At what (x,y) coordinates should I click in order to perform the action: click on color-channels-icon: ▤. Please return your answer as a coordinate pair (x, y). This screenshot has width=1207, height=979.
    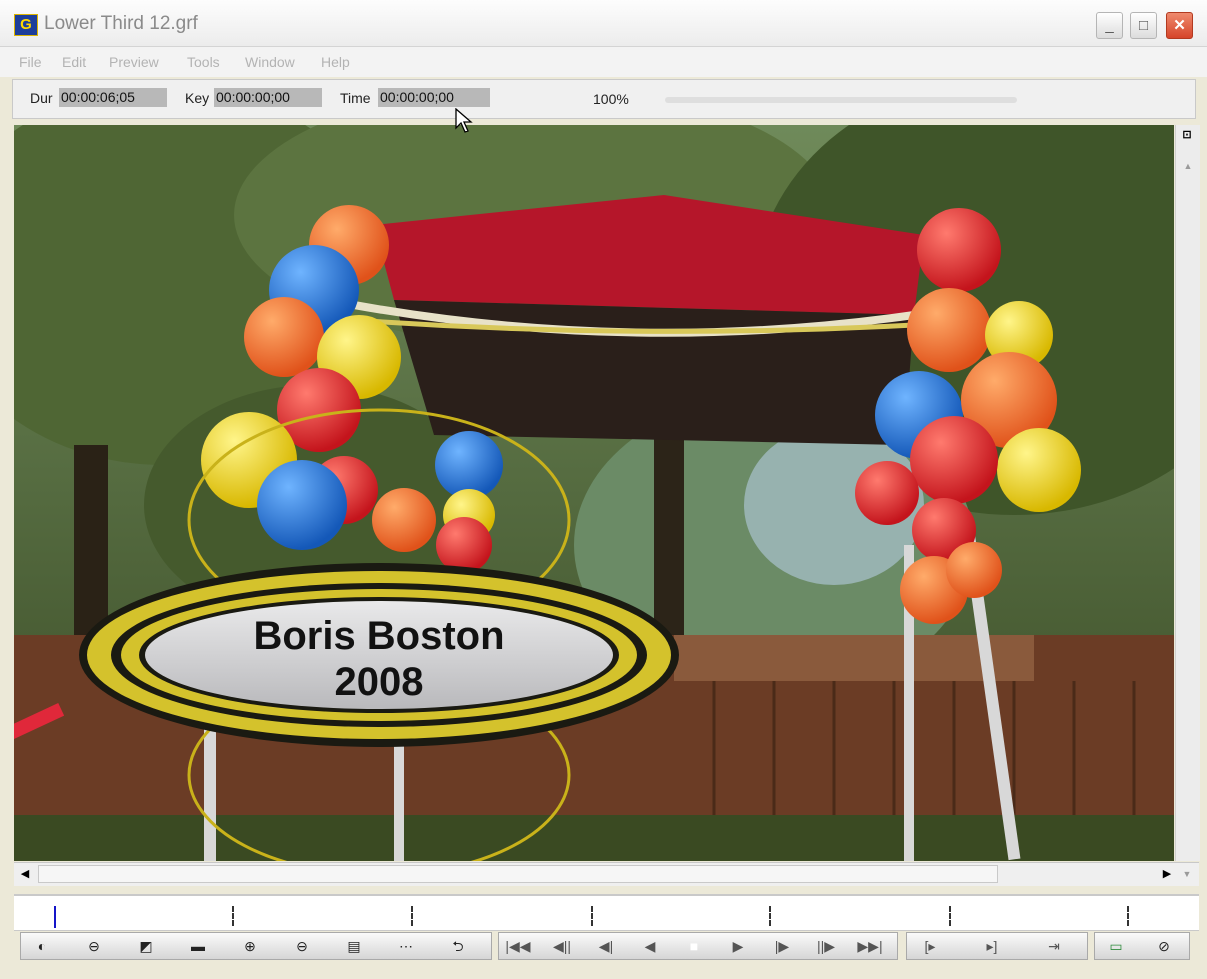
    Looking at the image, I should click on (354, 946).